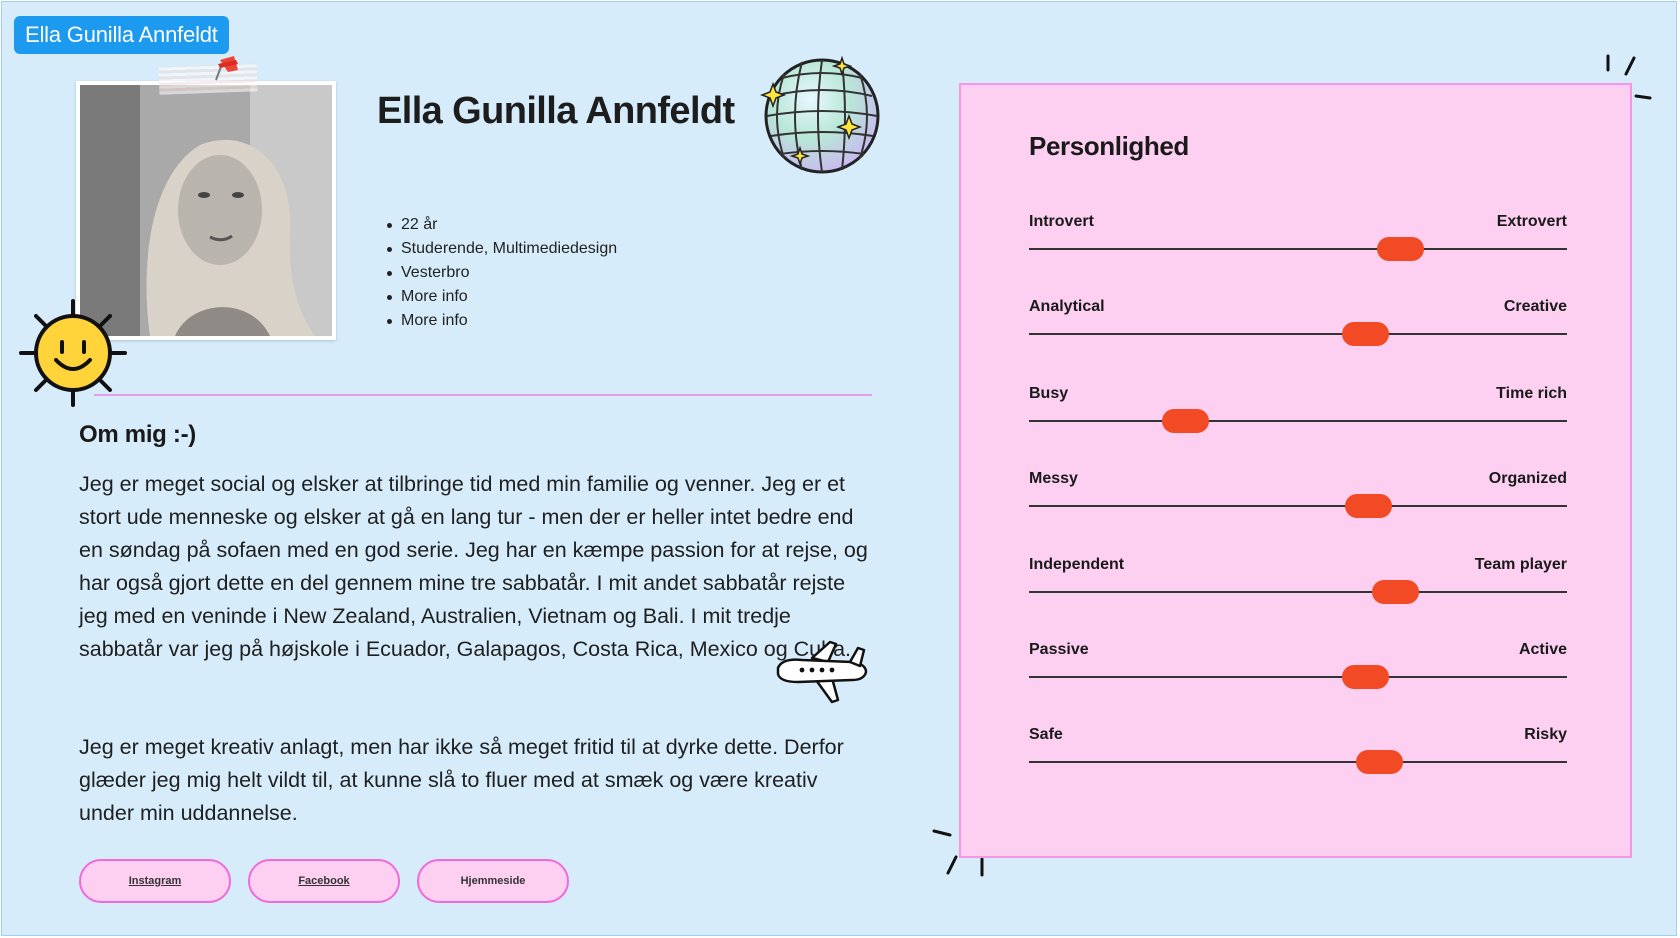 This screenshot has width=1680, height=938. What do you see at coordinates (1298, 671) in the screenshot?
I see `personality-slider: Passive Active` at bounding box center [1298, 671].